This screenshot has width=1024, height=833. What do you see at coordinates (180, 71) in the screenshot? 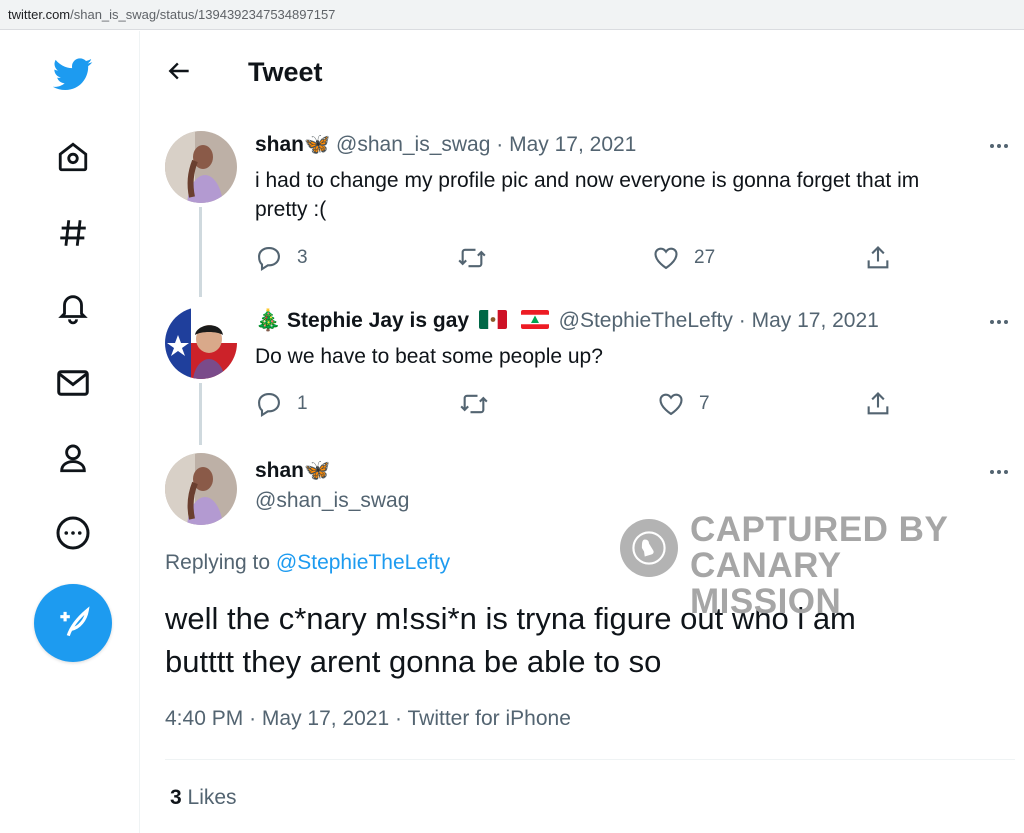
I see `back-arrow-icon` at bounding box center [180, 71].